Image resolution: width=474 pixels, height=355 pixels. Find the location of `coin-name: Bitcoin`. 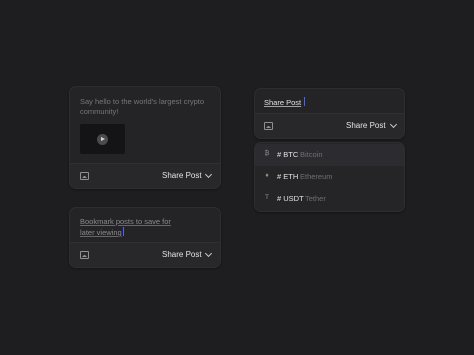

coin-name: Bitcoin is located at coordinates (311, 154).